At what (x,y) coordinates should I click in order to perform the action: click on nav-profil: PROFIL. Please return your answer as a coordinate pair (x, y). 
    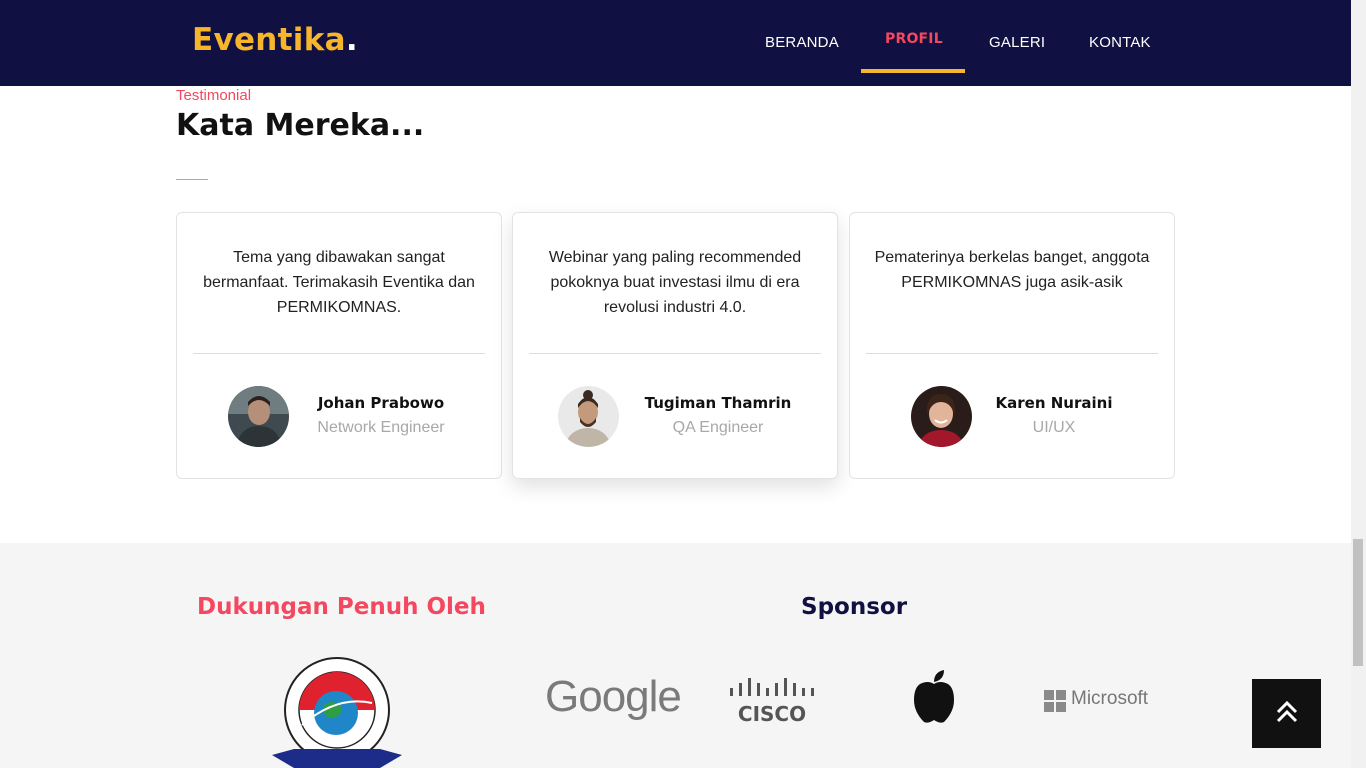
    Looking at the image, I should click on (914, 39).